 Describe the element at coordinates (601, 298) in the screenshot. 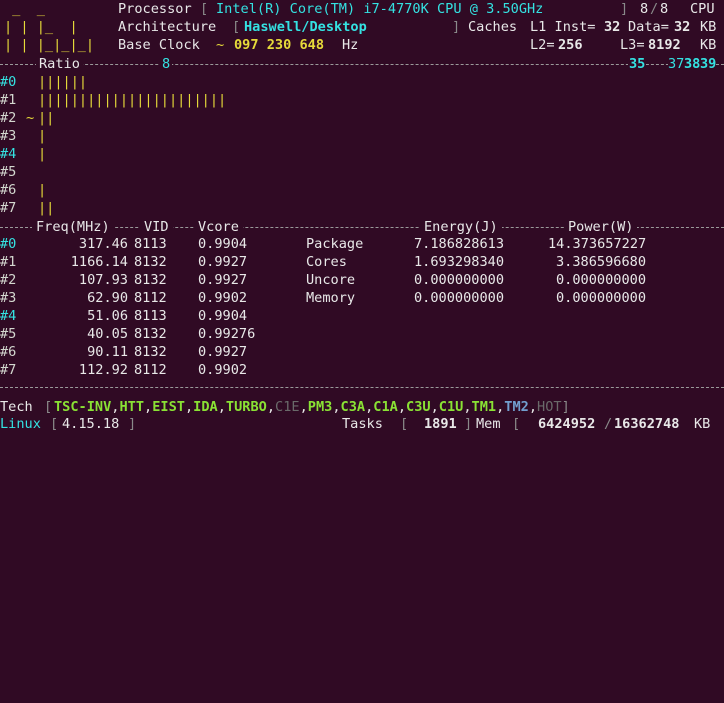

I see `power-value: 0.000000000` at that location.